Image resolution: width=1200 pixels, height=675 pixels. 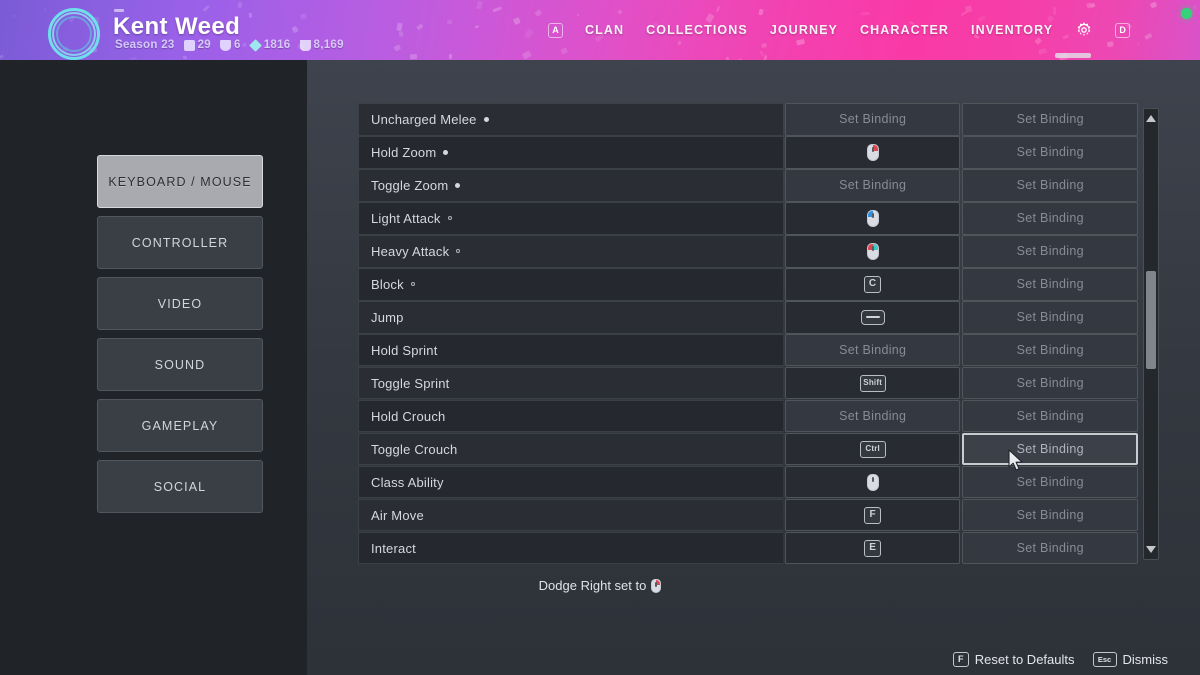 What do you see at coordinates (410, 185) in the screenshot?
I see `binding-action-label: Toggle Zoom` at bounding box center [410, 185].